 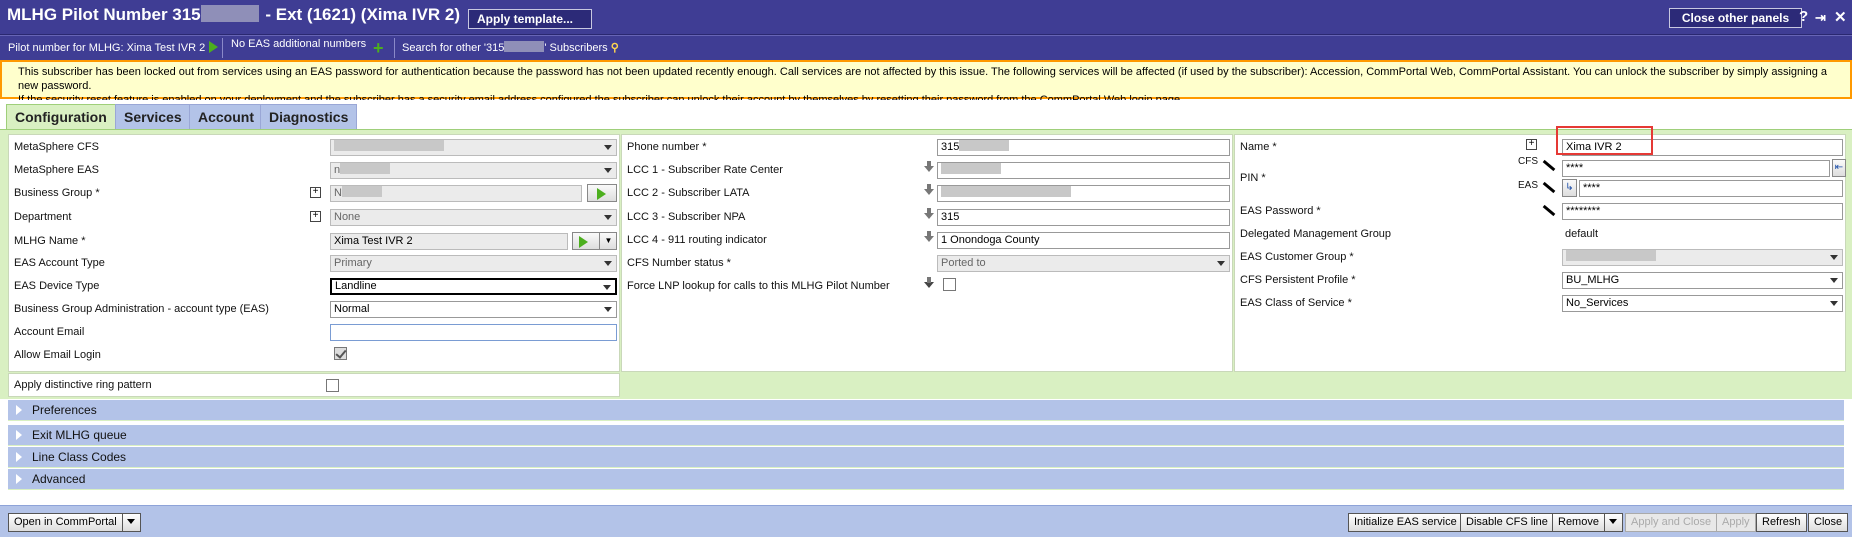 What do you see at coordinates (1671, 522) in the screenshot?
I see `apply-and-close-button: Apply and Close` at bounding box center [1671, 522].